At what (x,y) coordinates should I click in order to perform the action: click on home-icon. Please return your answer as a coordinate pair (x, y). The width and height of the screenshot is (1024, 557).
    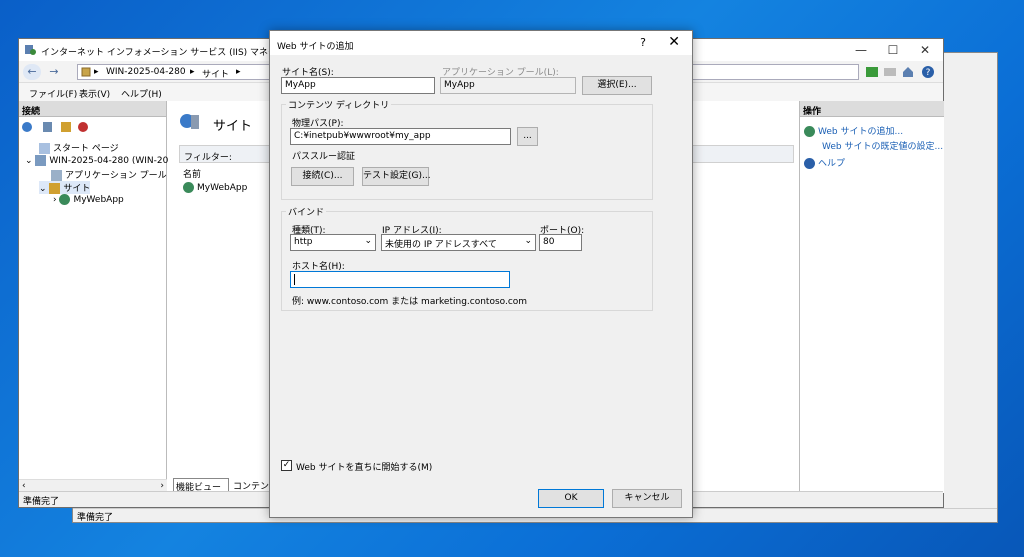
    Looking at the image, I should click on (908, 72).